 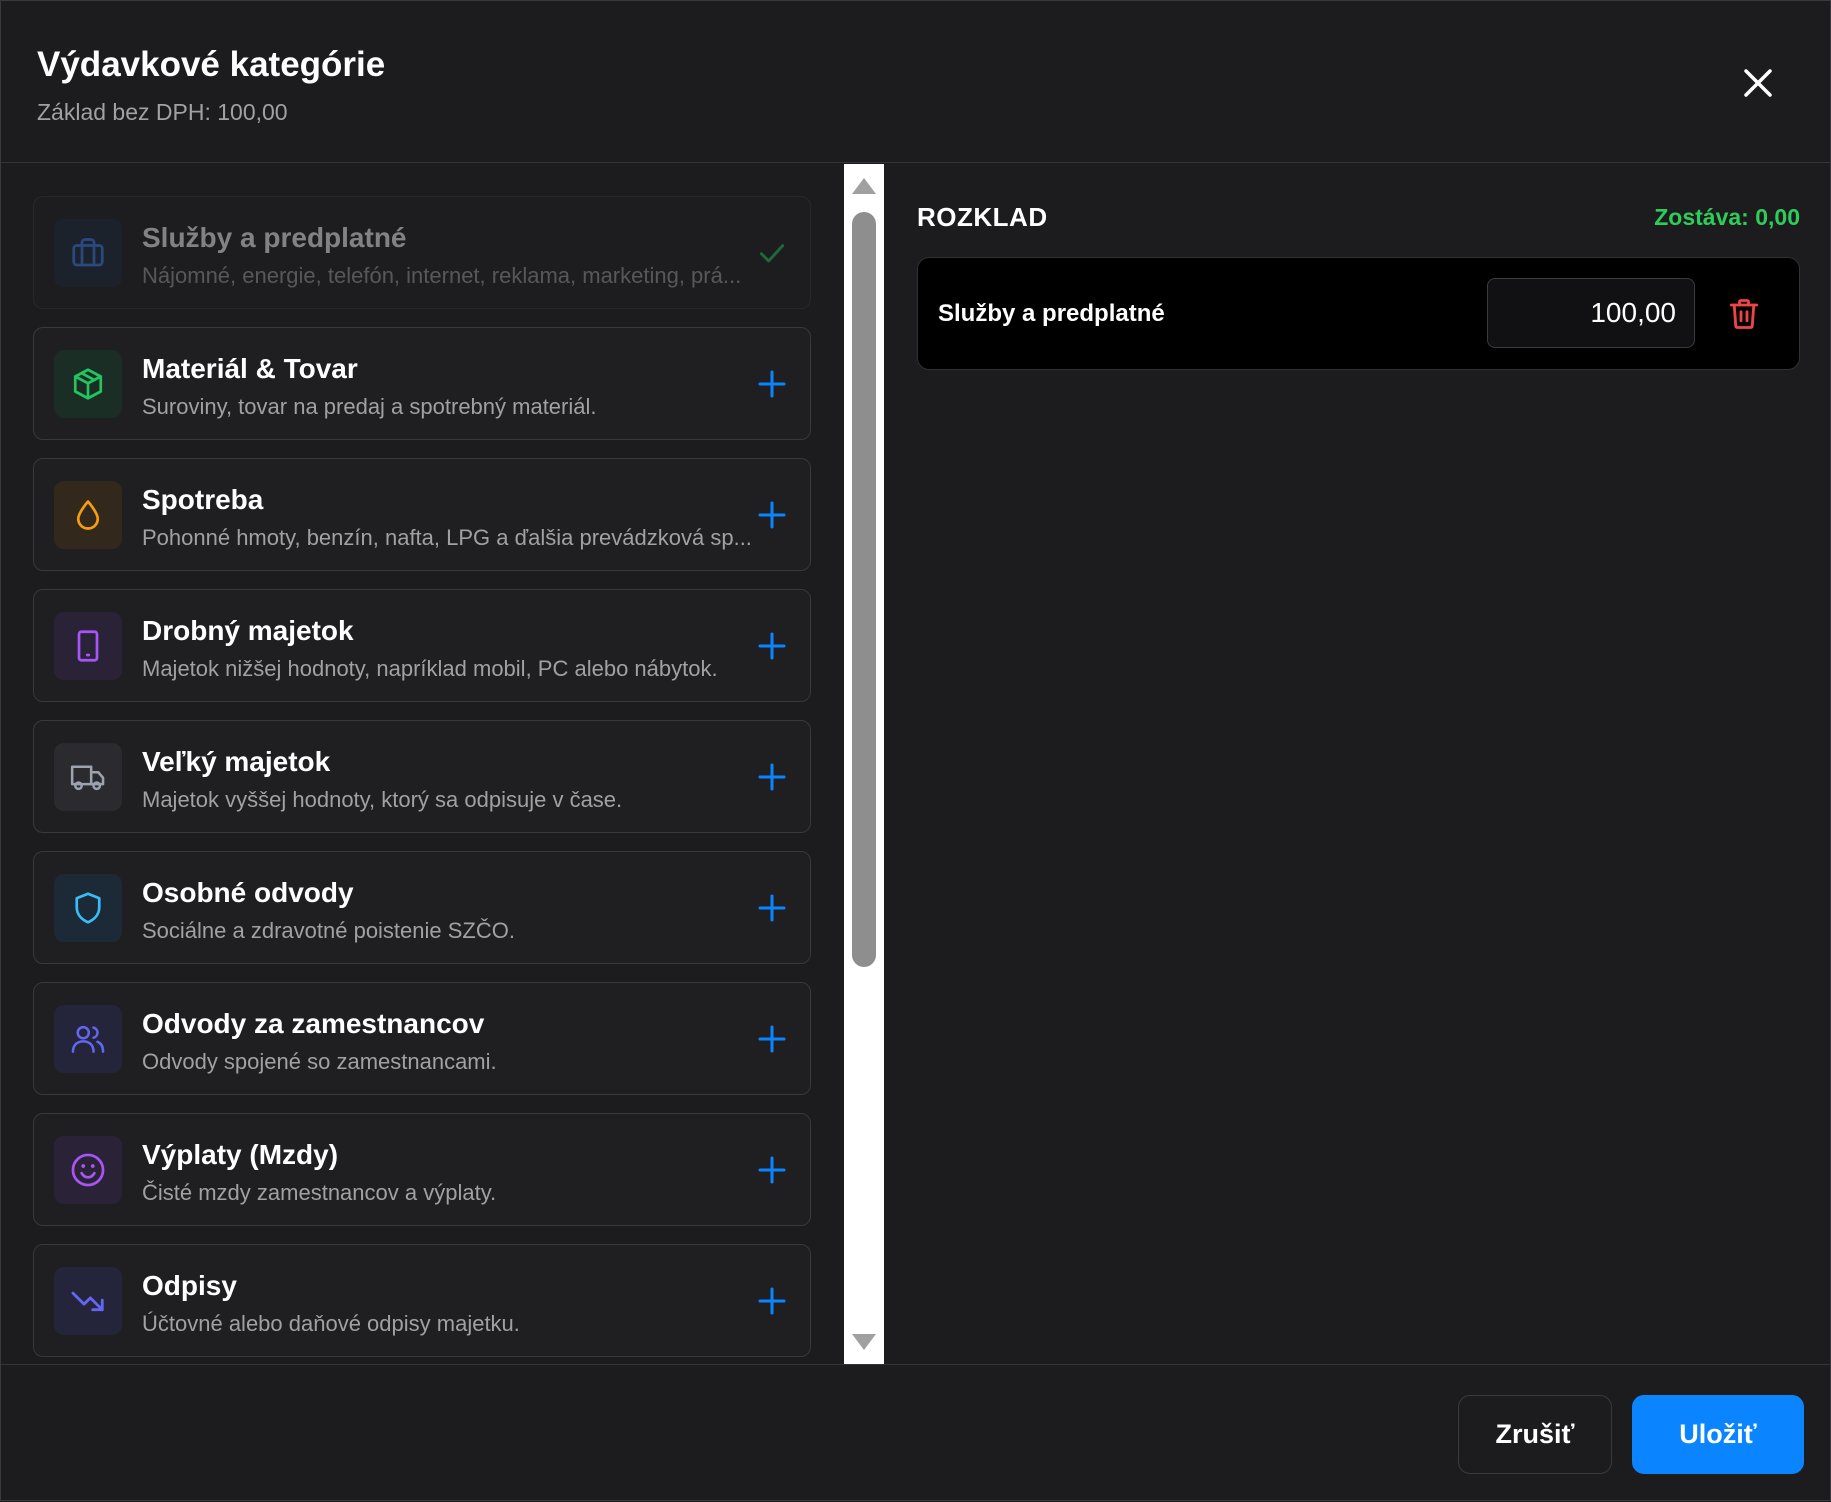 I want to click on category-name: Výplaty (Mzdy), so click(x=240, y=1154).